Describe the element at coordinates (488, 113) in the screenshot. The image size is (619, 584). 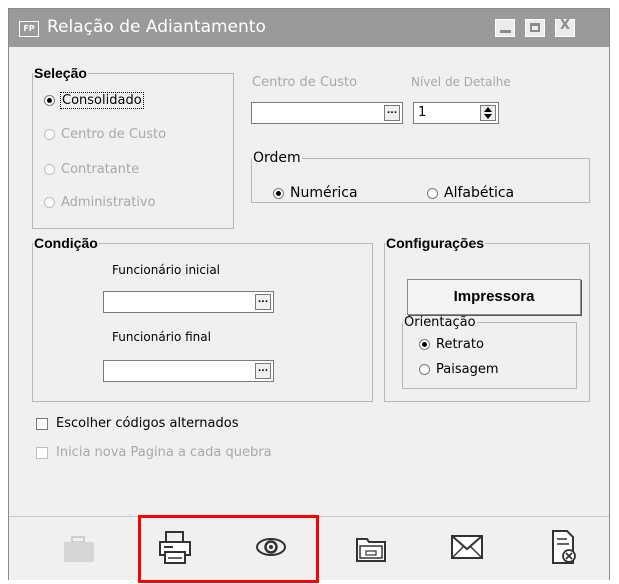
I see `spin-buttons` at that location.